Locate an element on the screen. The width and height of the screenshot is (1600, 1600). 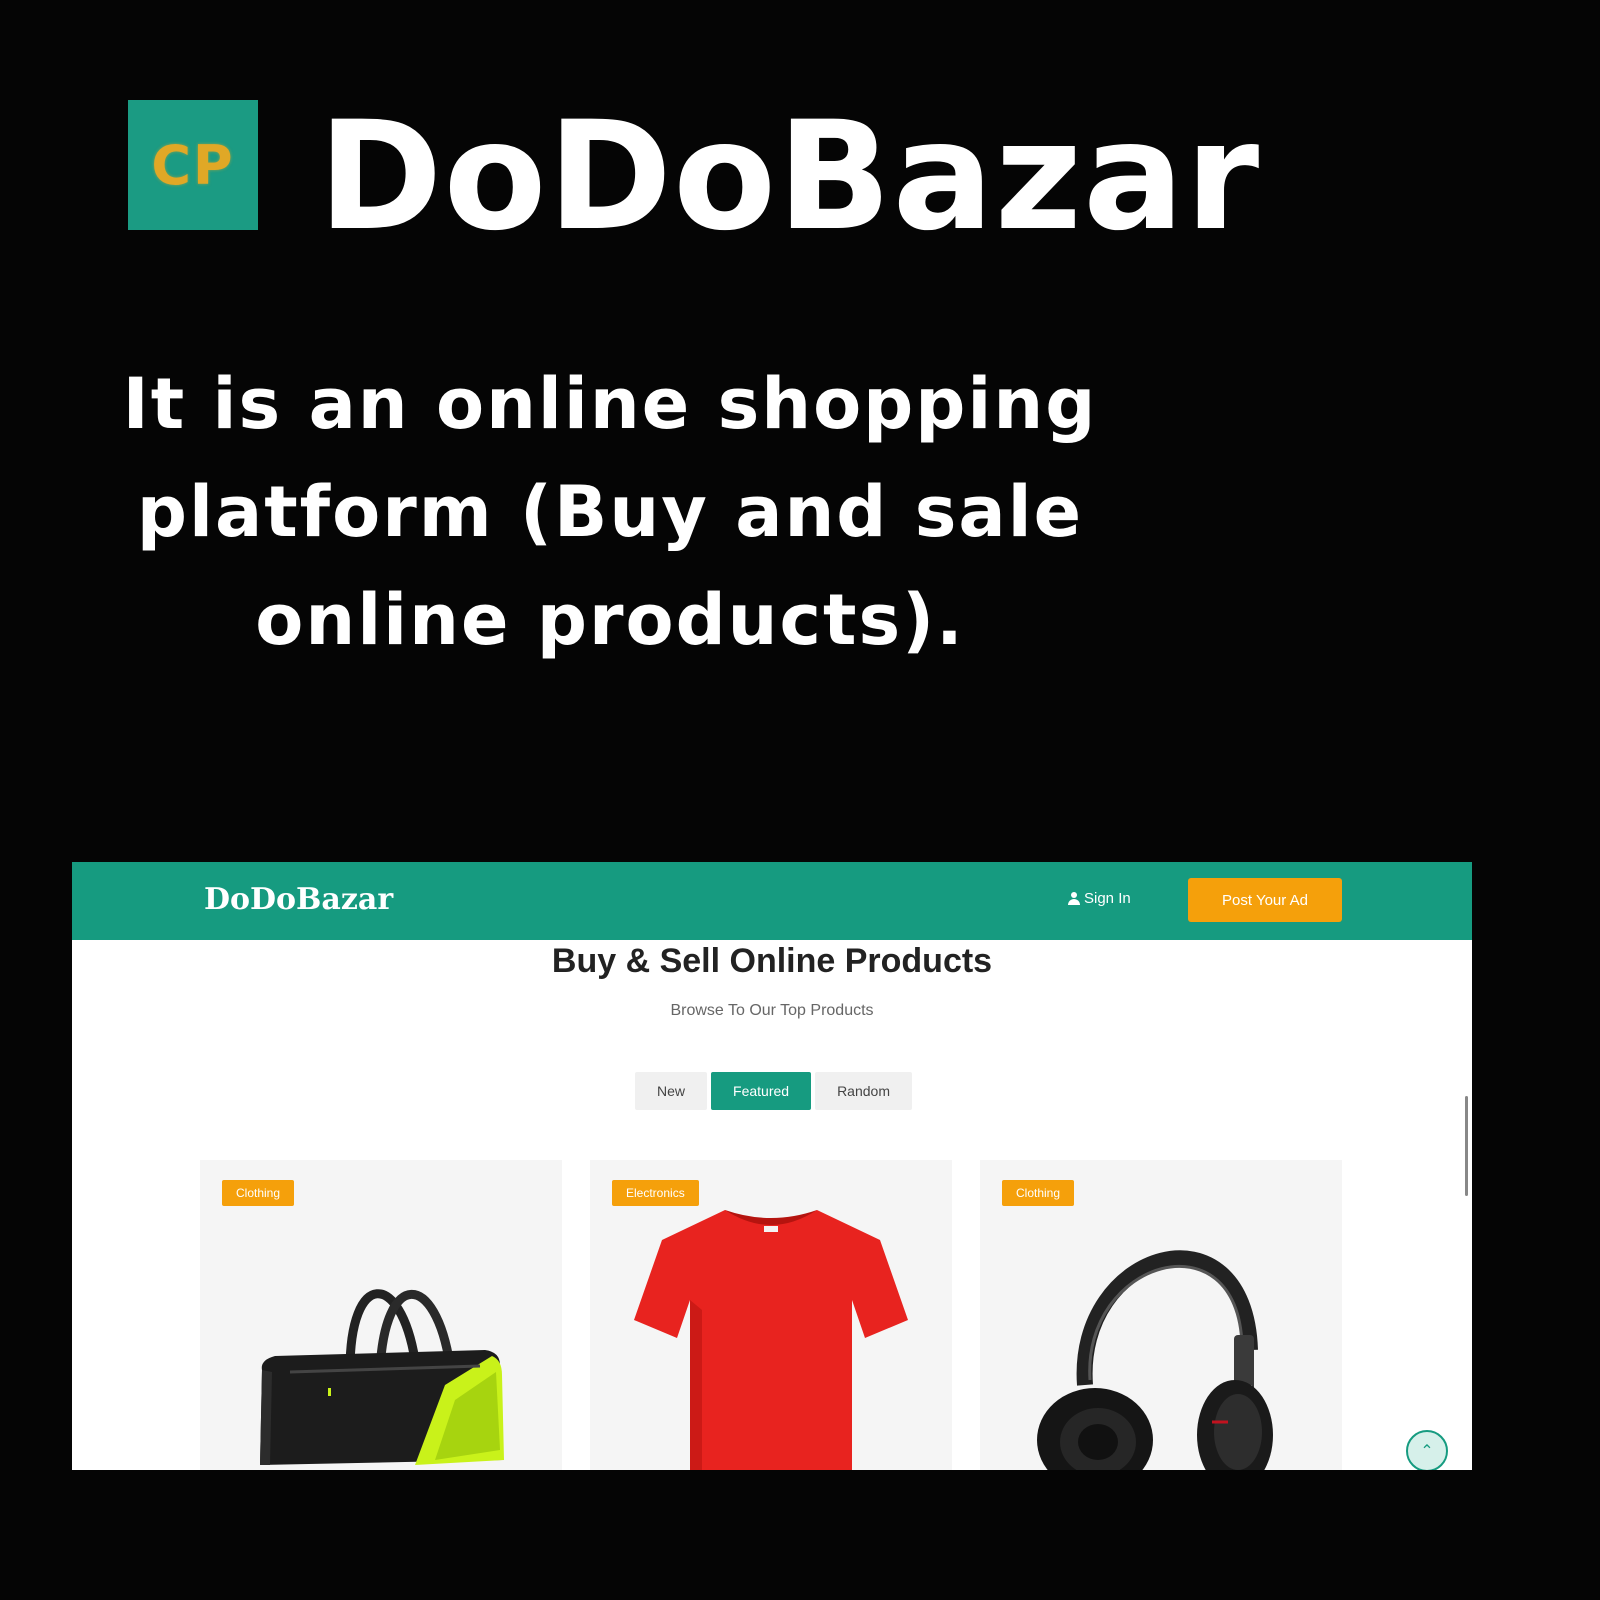
headphones-image is located at coordinates (1155, 1360).